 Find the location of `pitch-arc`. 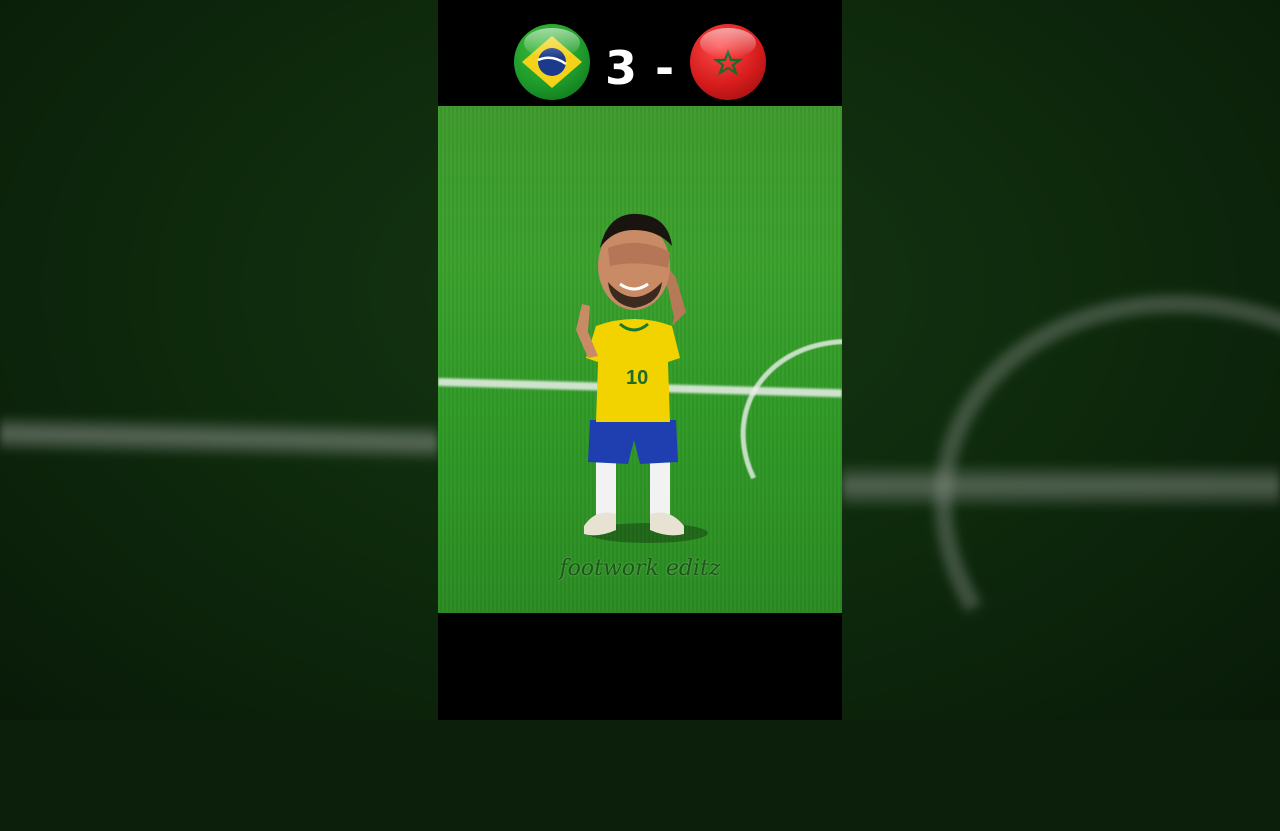

pitch-arc is located at coordinates (774, 447).